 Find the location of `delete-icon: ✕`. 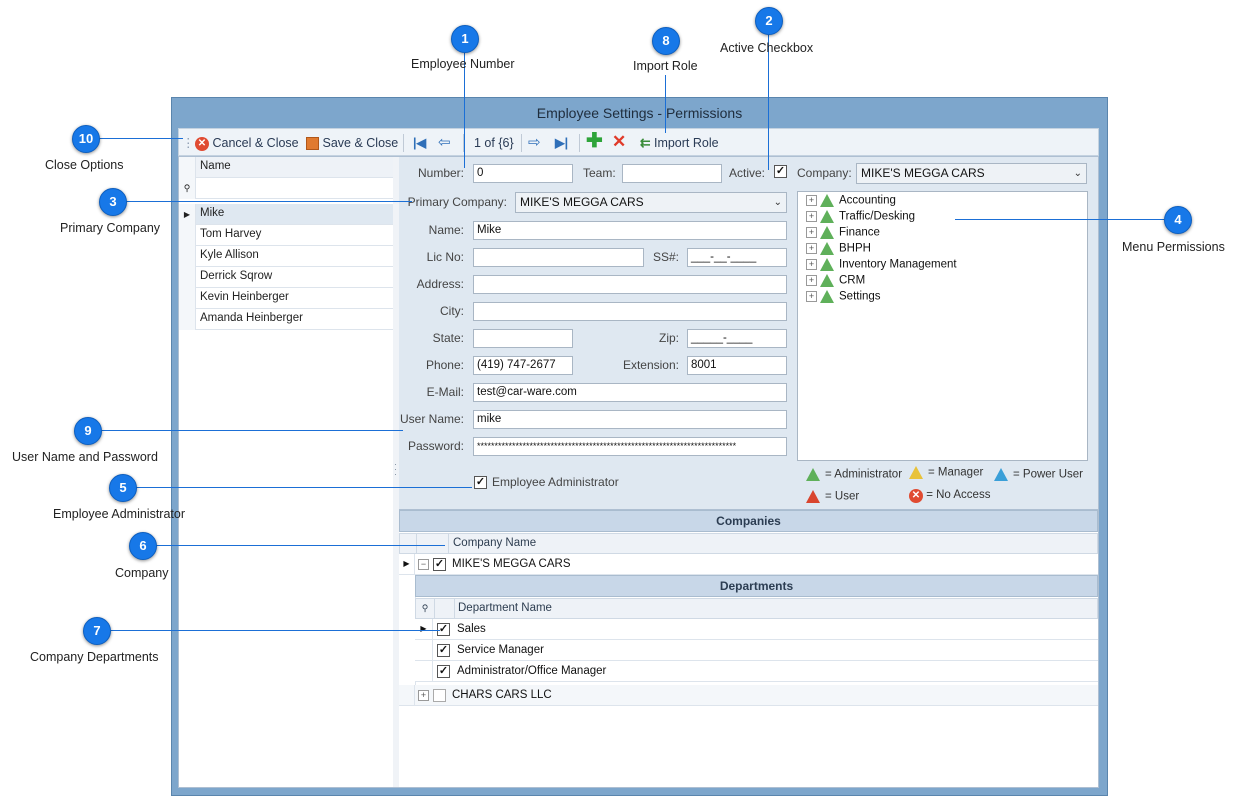

delete-icon: ✕ is located at coordinates (619, 142).